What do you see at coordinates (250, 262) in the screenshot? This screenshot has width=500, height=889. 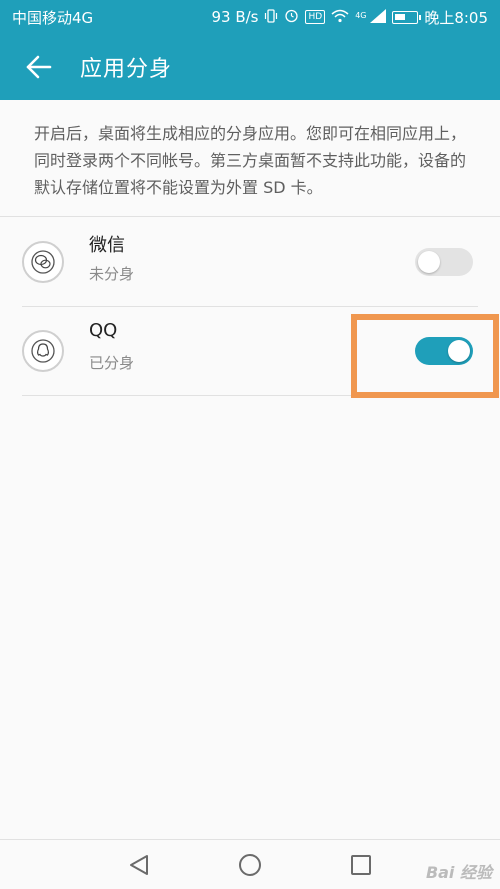 I see `app-row-wechat: 微信 未分身` at bounding box center [250, 262].